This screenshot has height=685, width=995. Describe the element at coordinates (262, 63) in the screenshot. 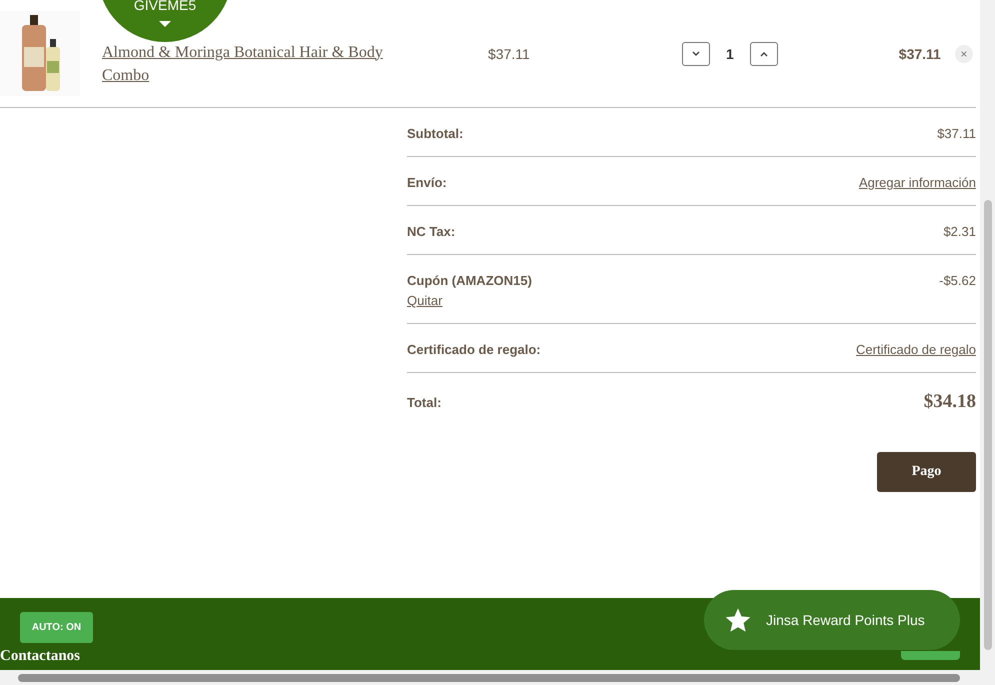

I see `product-title-link: Almond & Moringa Botanical Hair & Body Combo` at that location.